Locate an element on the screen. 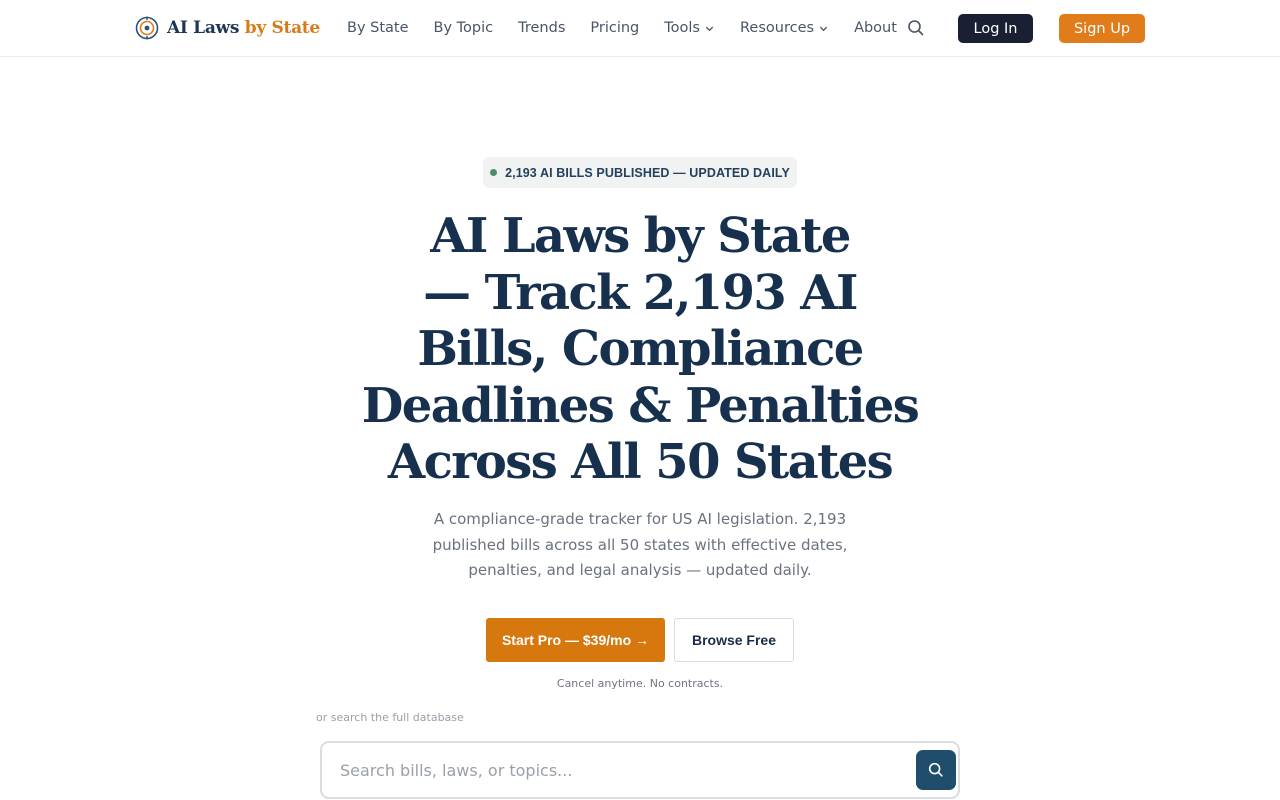 The width and height of the screenshot is (1280, 800). nav-resources-dropdown: Resources is located at coordinates (784, 28).